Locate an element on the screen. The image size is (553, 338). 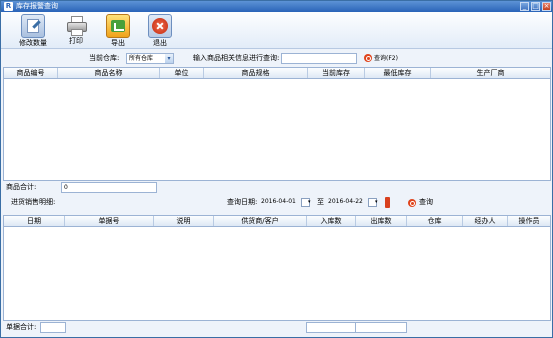
detail-total-value is located at coordinates (53, 327).